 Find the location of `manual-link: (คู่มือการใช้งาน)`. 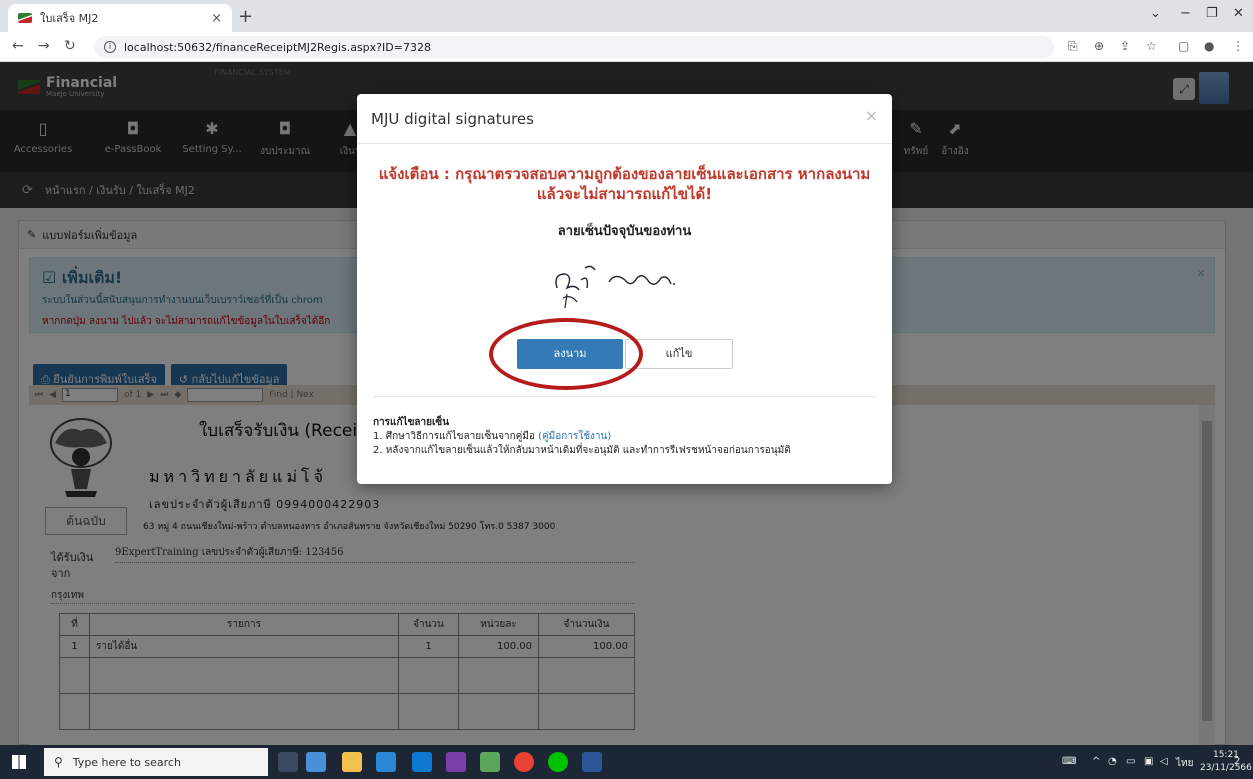

manual-link: (คู่มือการใช้งาน) is located at coordinates (574, 436).